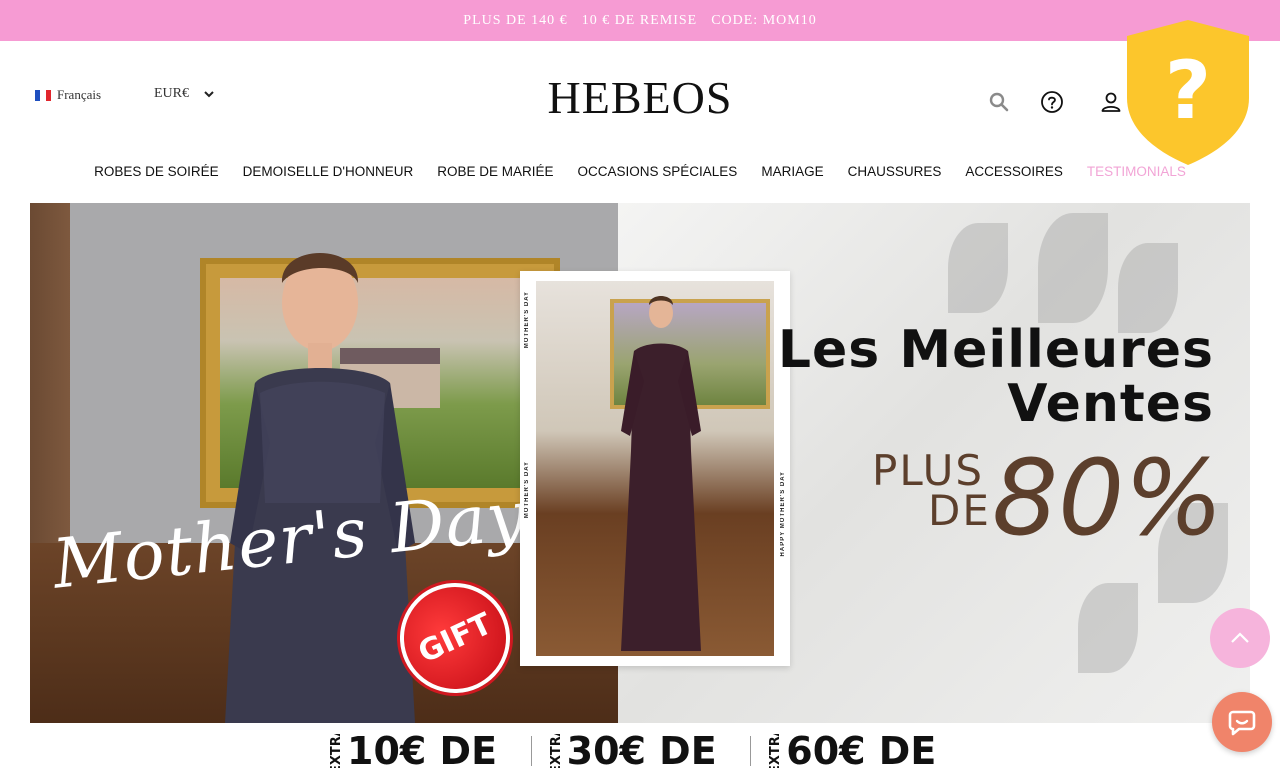  I want to click on search-icon, so click(999, 102).